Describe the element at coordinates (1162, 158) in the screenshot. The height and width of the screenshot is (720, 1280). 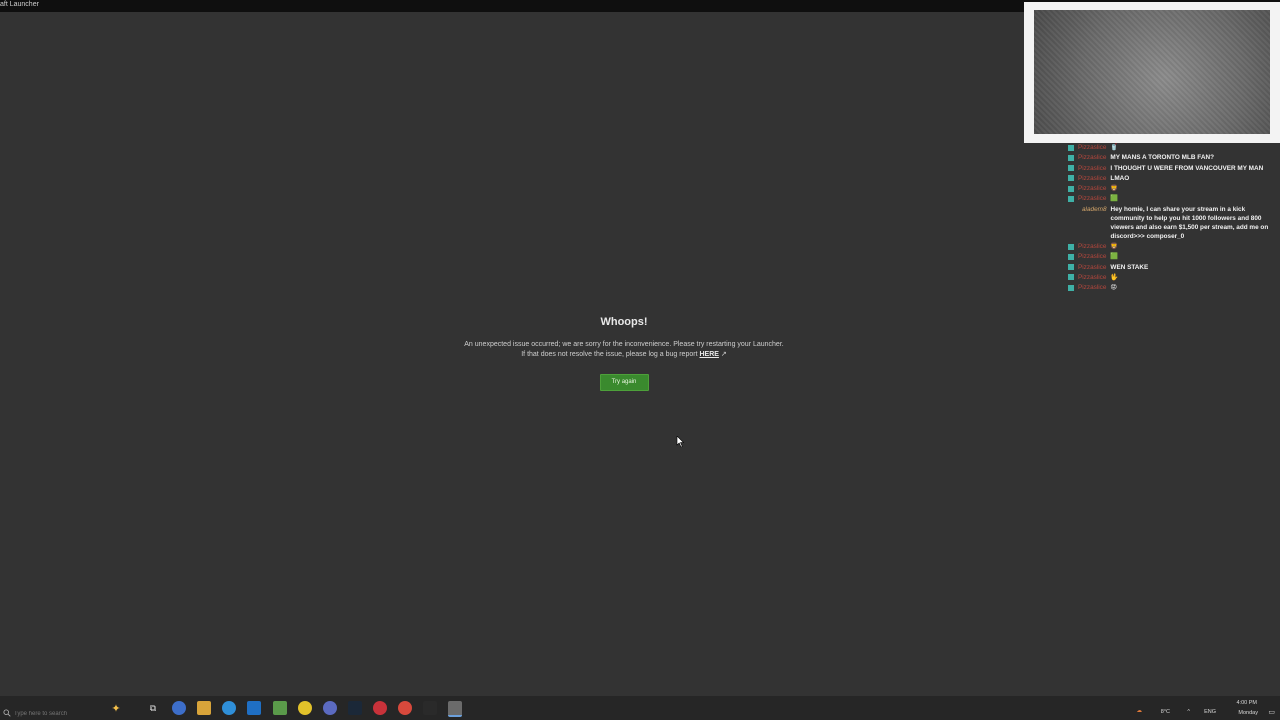
I see `chat-text: MY MANS A TORONTO MLB FAN?` at that location.